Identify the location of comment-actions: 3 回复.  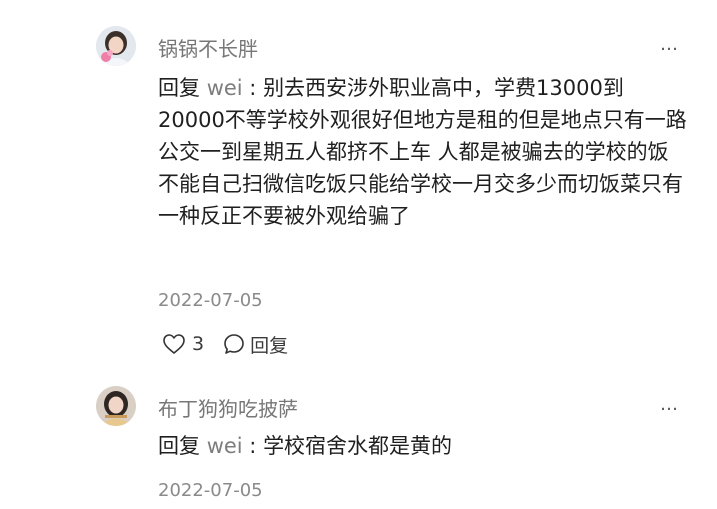
(225, 344).